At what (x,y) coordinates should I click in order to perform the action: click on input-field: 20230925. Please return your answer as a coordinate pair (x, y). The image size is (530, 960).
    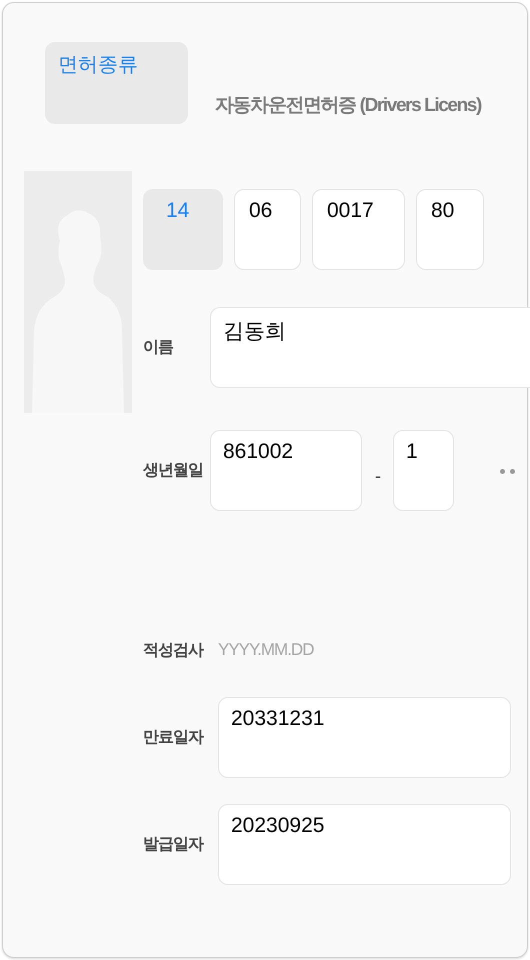
    Looking at the image, I should click on (364, 844).